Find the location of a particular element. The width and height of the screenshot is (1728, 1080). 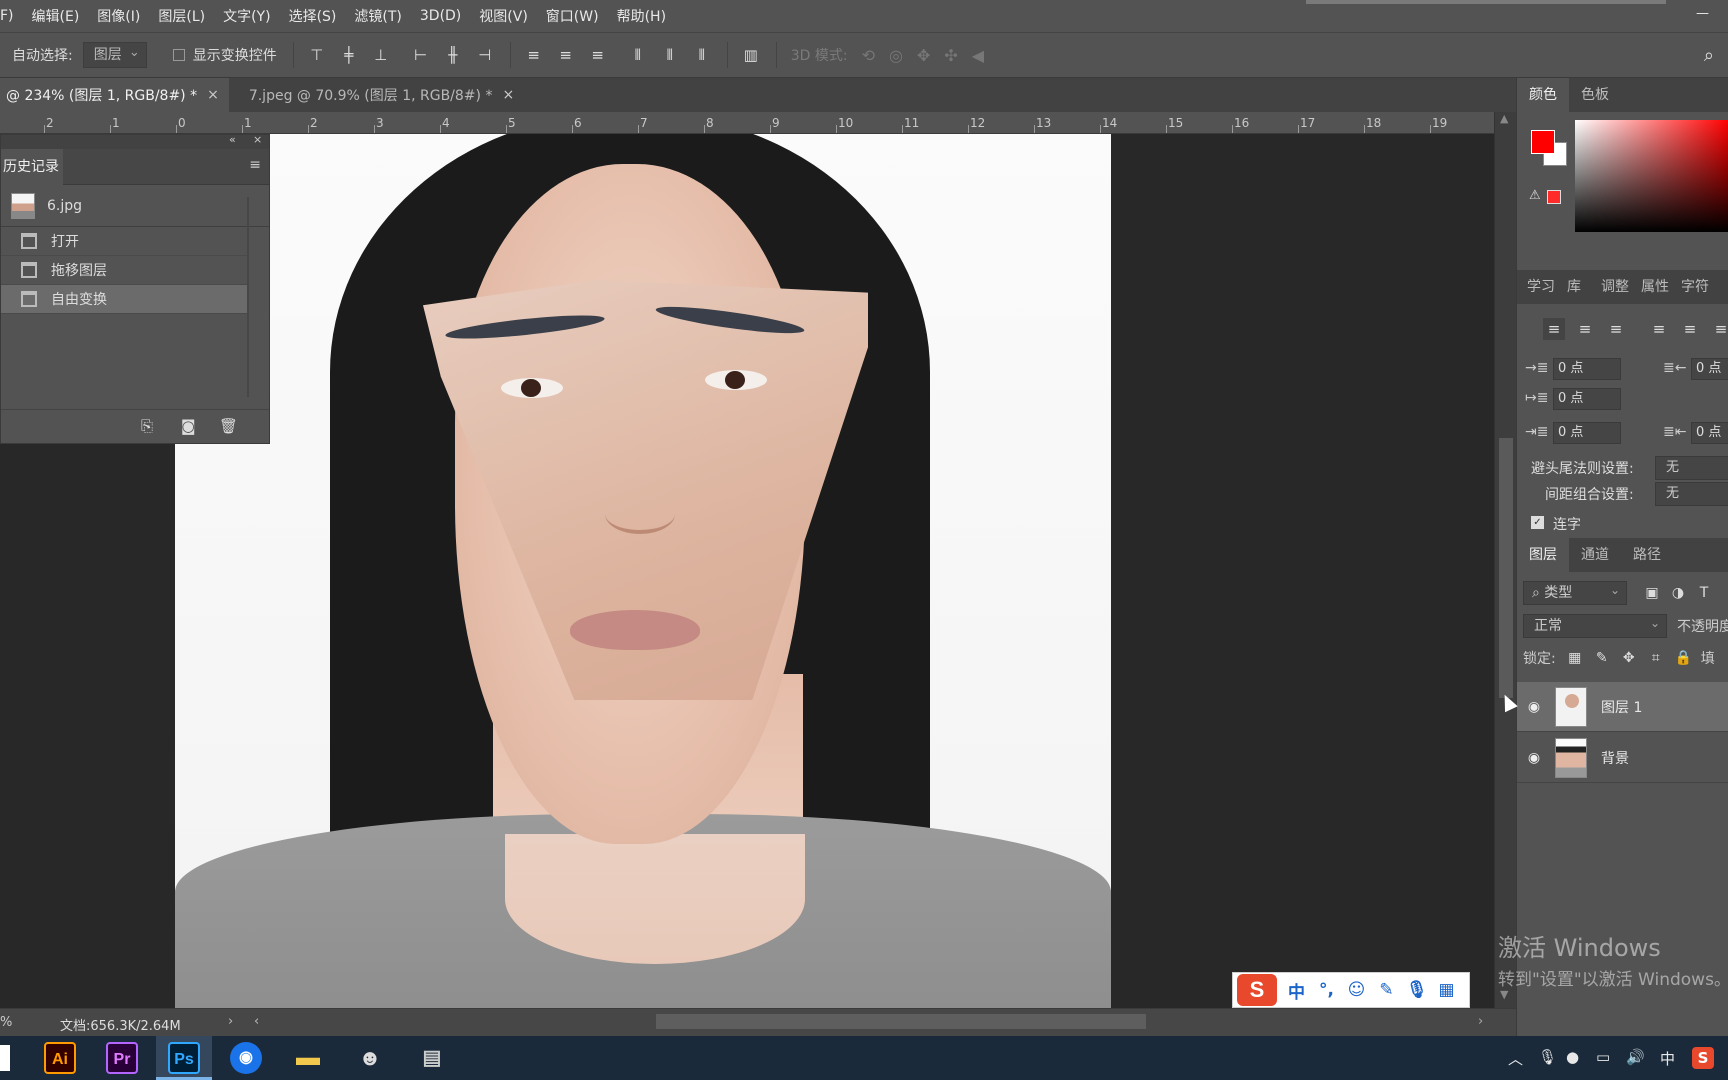

menu-image: 图像(I) is located at coordinates (118, 16).